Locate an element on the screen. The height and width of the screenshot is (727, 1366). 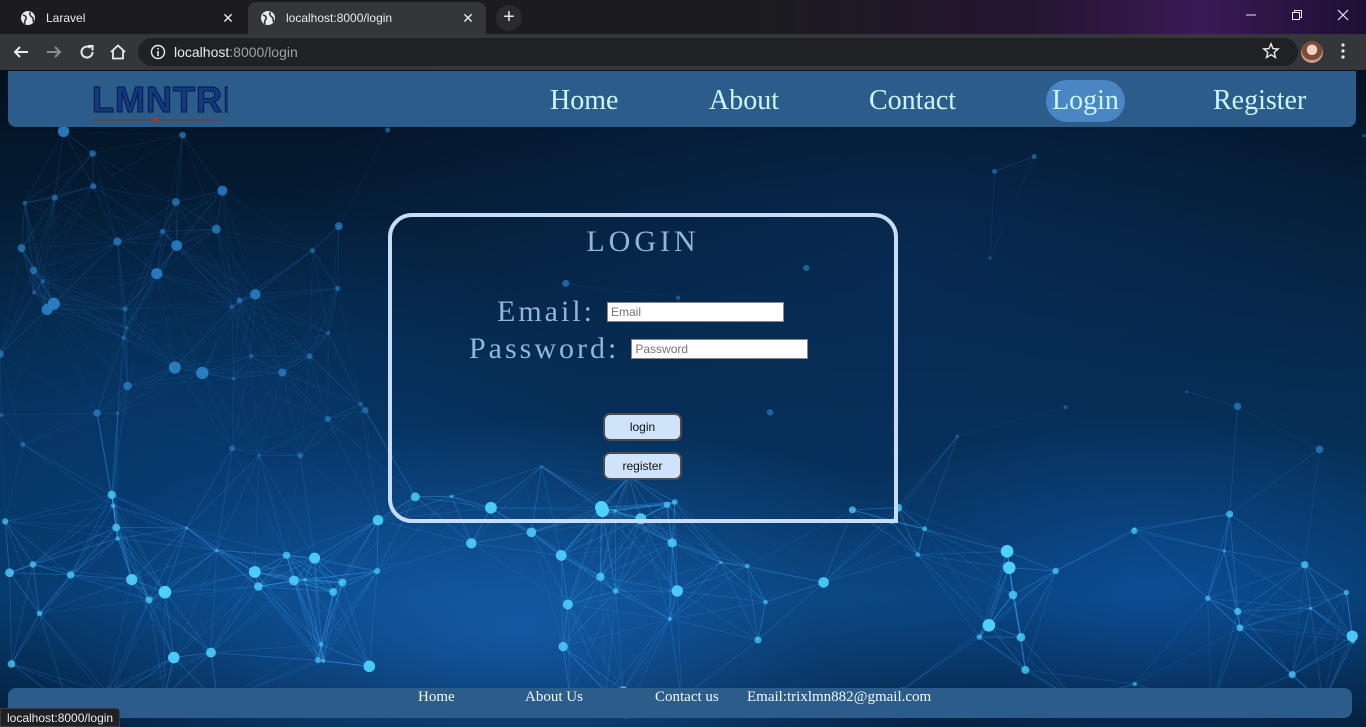
home-icon is located at coordinates (118, 52).